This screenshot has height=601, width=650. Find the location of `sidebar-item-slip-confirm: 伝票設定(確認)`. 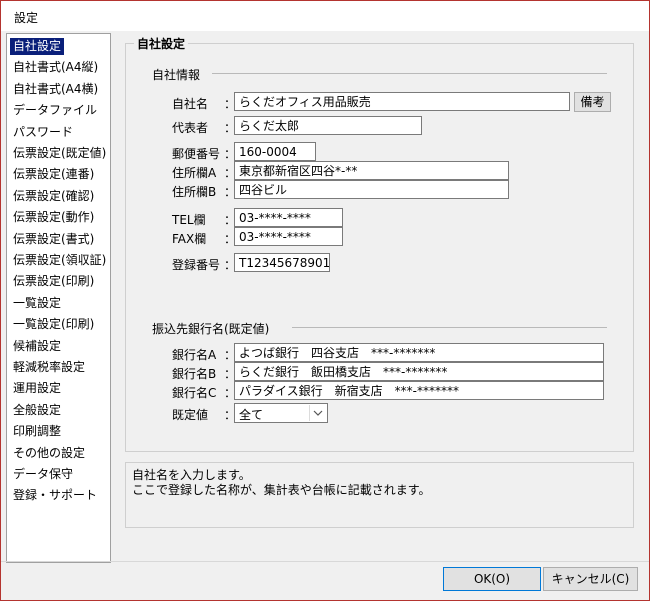

sidebar-item-slip-confirm: 伝票設定(確認) is located at coordinates (53, 196).